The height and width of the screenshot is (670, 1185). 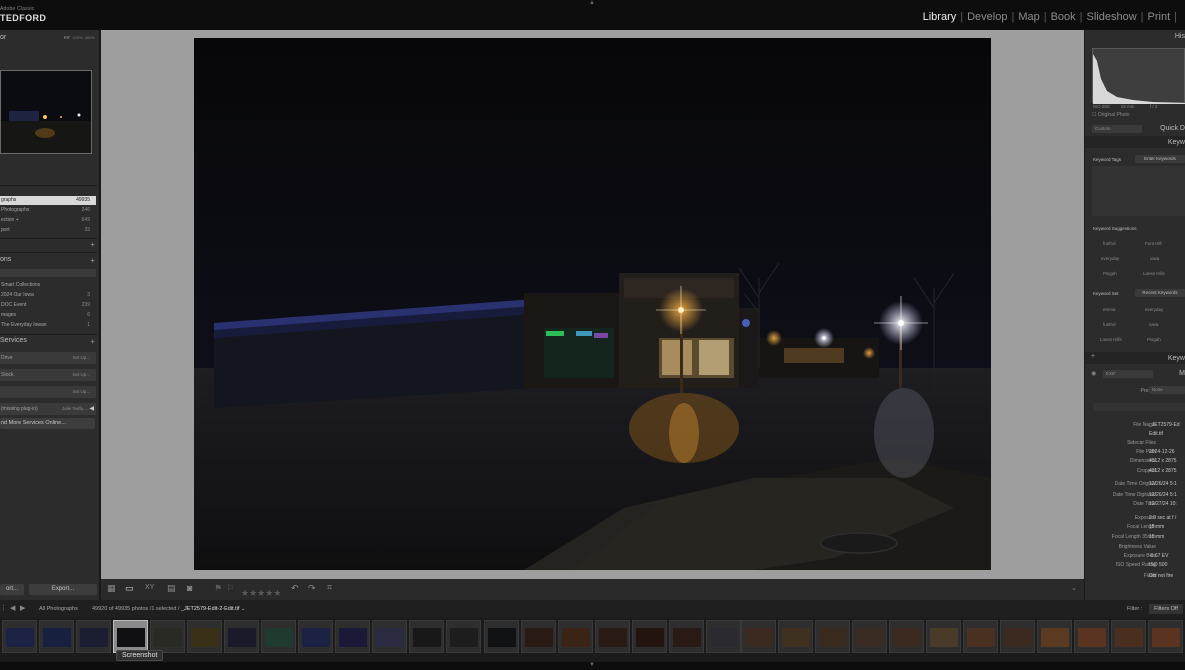 I want to click on survey-view-icon: ▤, so click(x=171, y=588).